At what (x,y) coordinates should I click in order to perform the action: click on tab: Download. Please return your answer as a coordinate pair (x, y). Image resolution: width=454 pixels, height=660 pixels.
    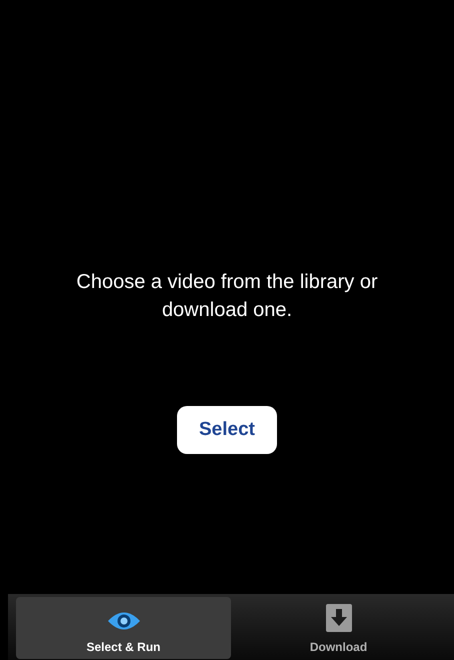
    Looking at the image, I should click on (338, 628).